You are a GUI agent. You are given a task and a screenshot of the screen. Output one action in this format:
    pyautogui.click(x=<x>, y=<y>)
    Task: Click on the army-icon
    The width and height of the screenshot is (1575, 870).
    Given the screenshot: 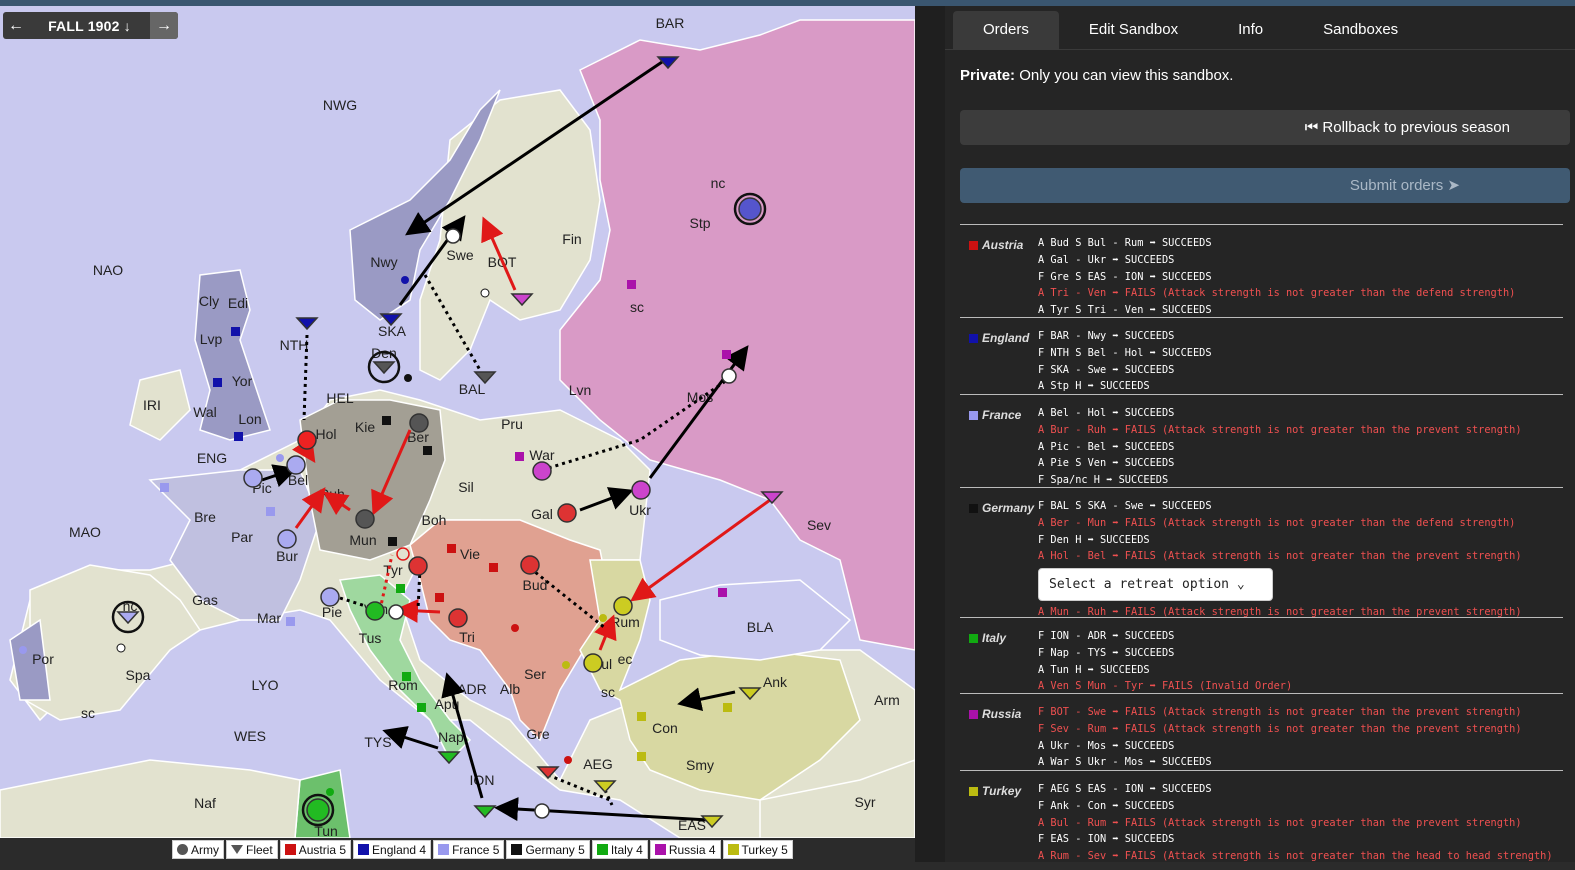 What is the action you would take?
    pyautogui.click(x=182, y=849)
    